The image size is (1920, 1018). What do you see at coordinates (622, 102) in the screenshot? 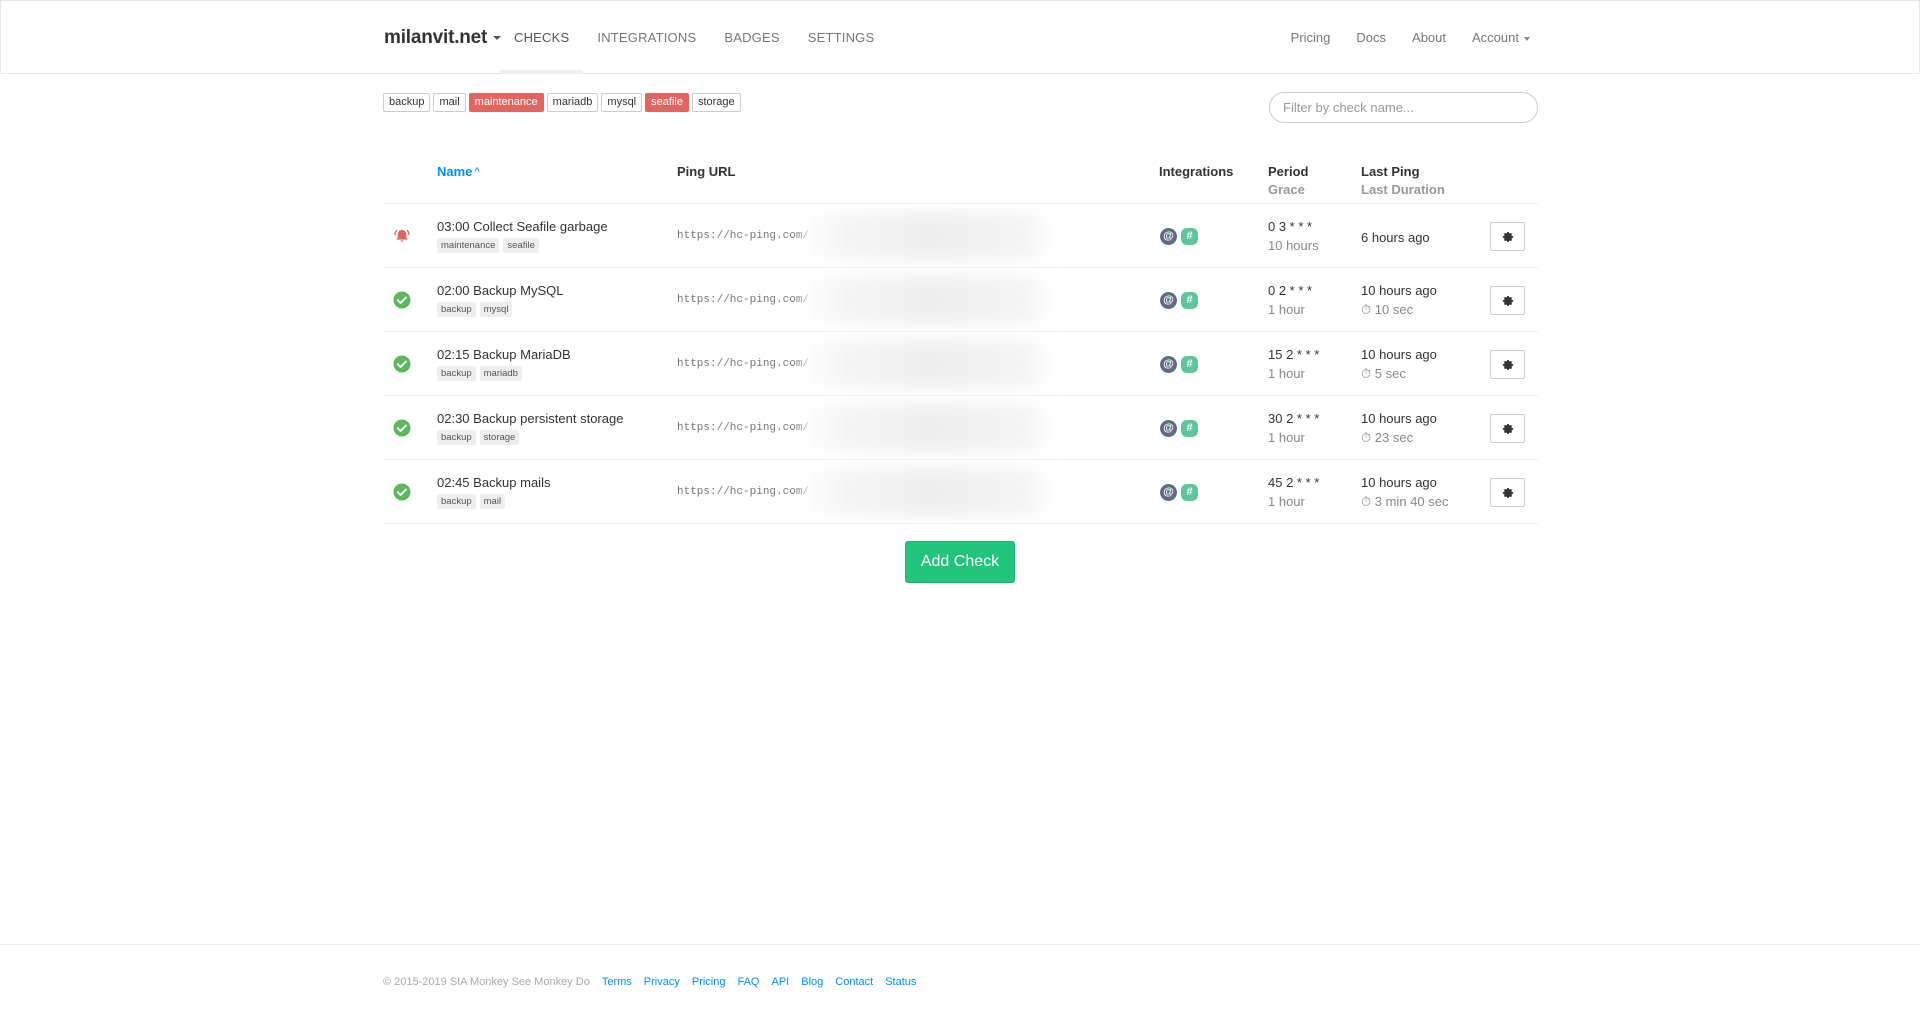
I see `tag-filter-mysql: mysql` at bounding box center [622, 102].